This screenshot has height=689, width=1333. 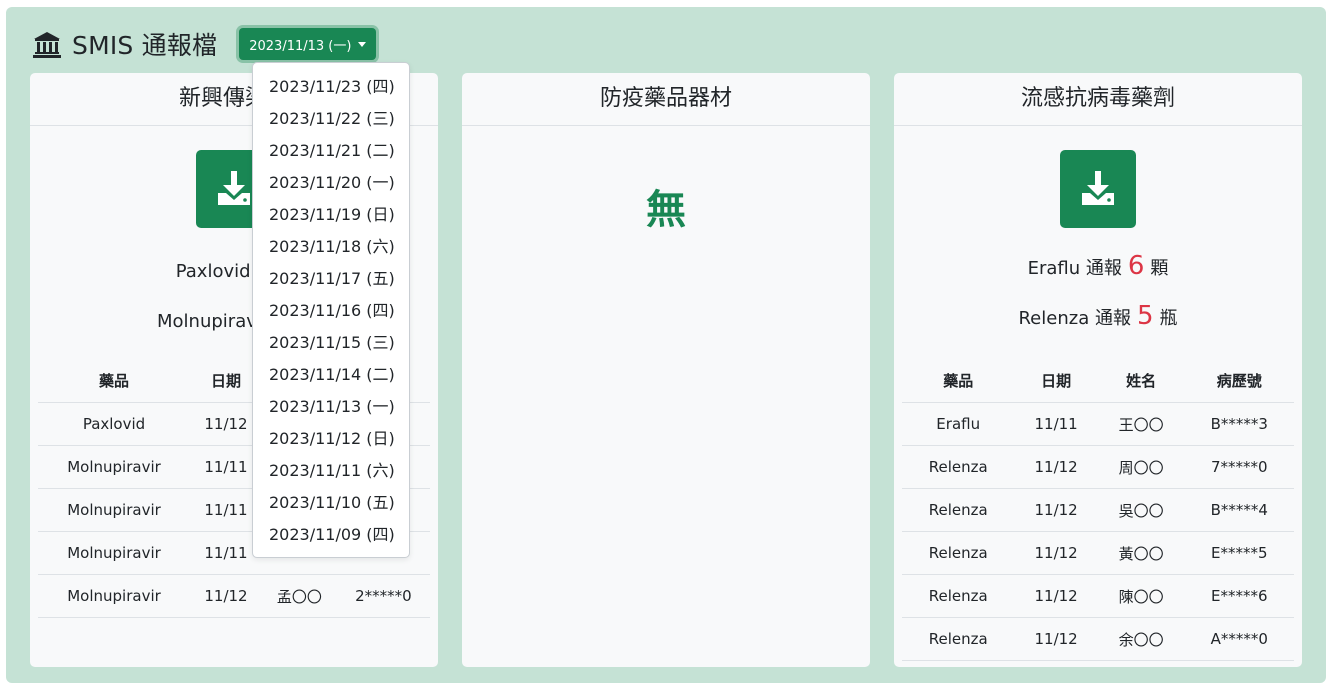 I want to click on table-row: Relenza 11/12 余〇〇 A*****0, so click(x=1098, y=639).